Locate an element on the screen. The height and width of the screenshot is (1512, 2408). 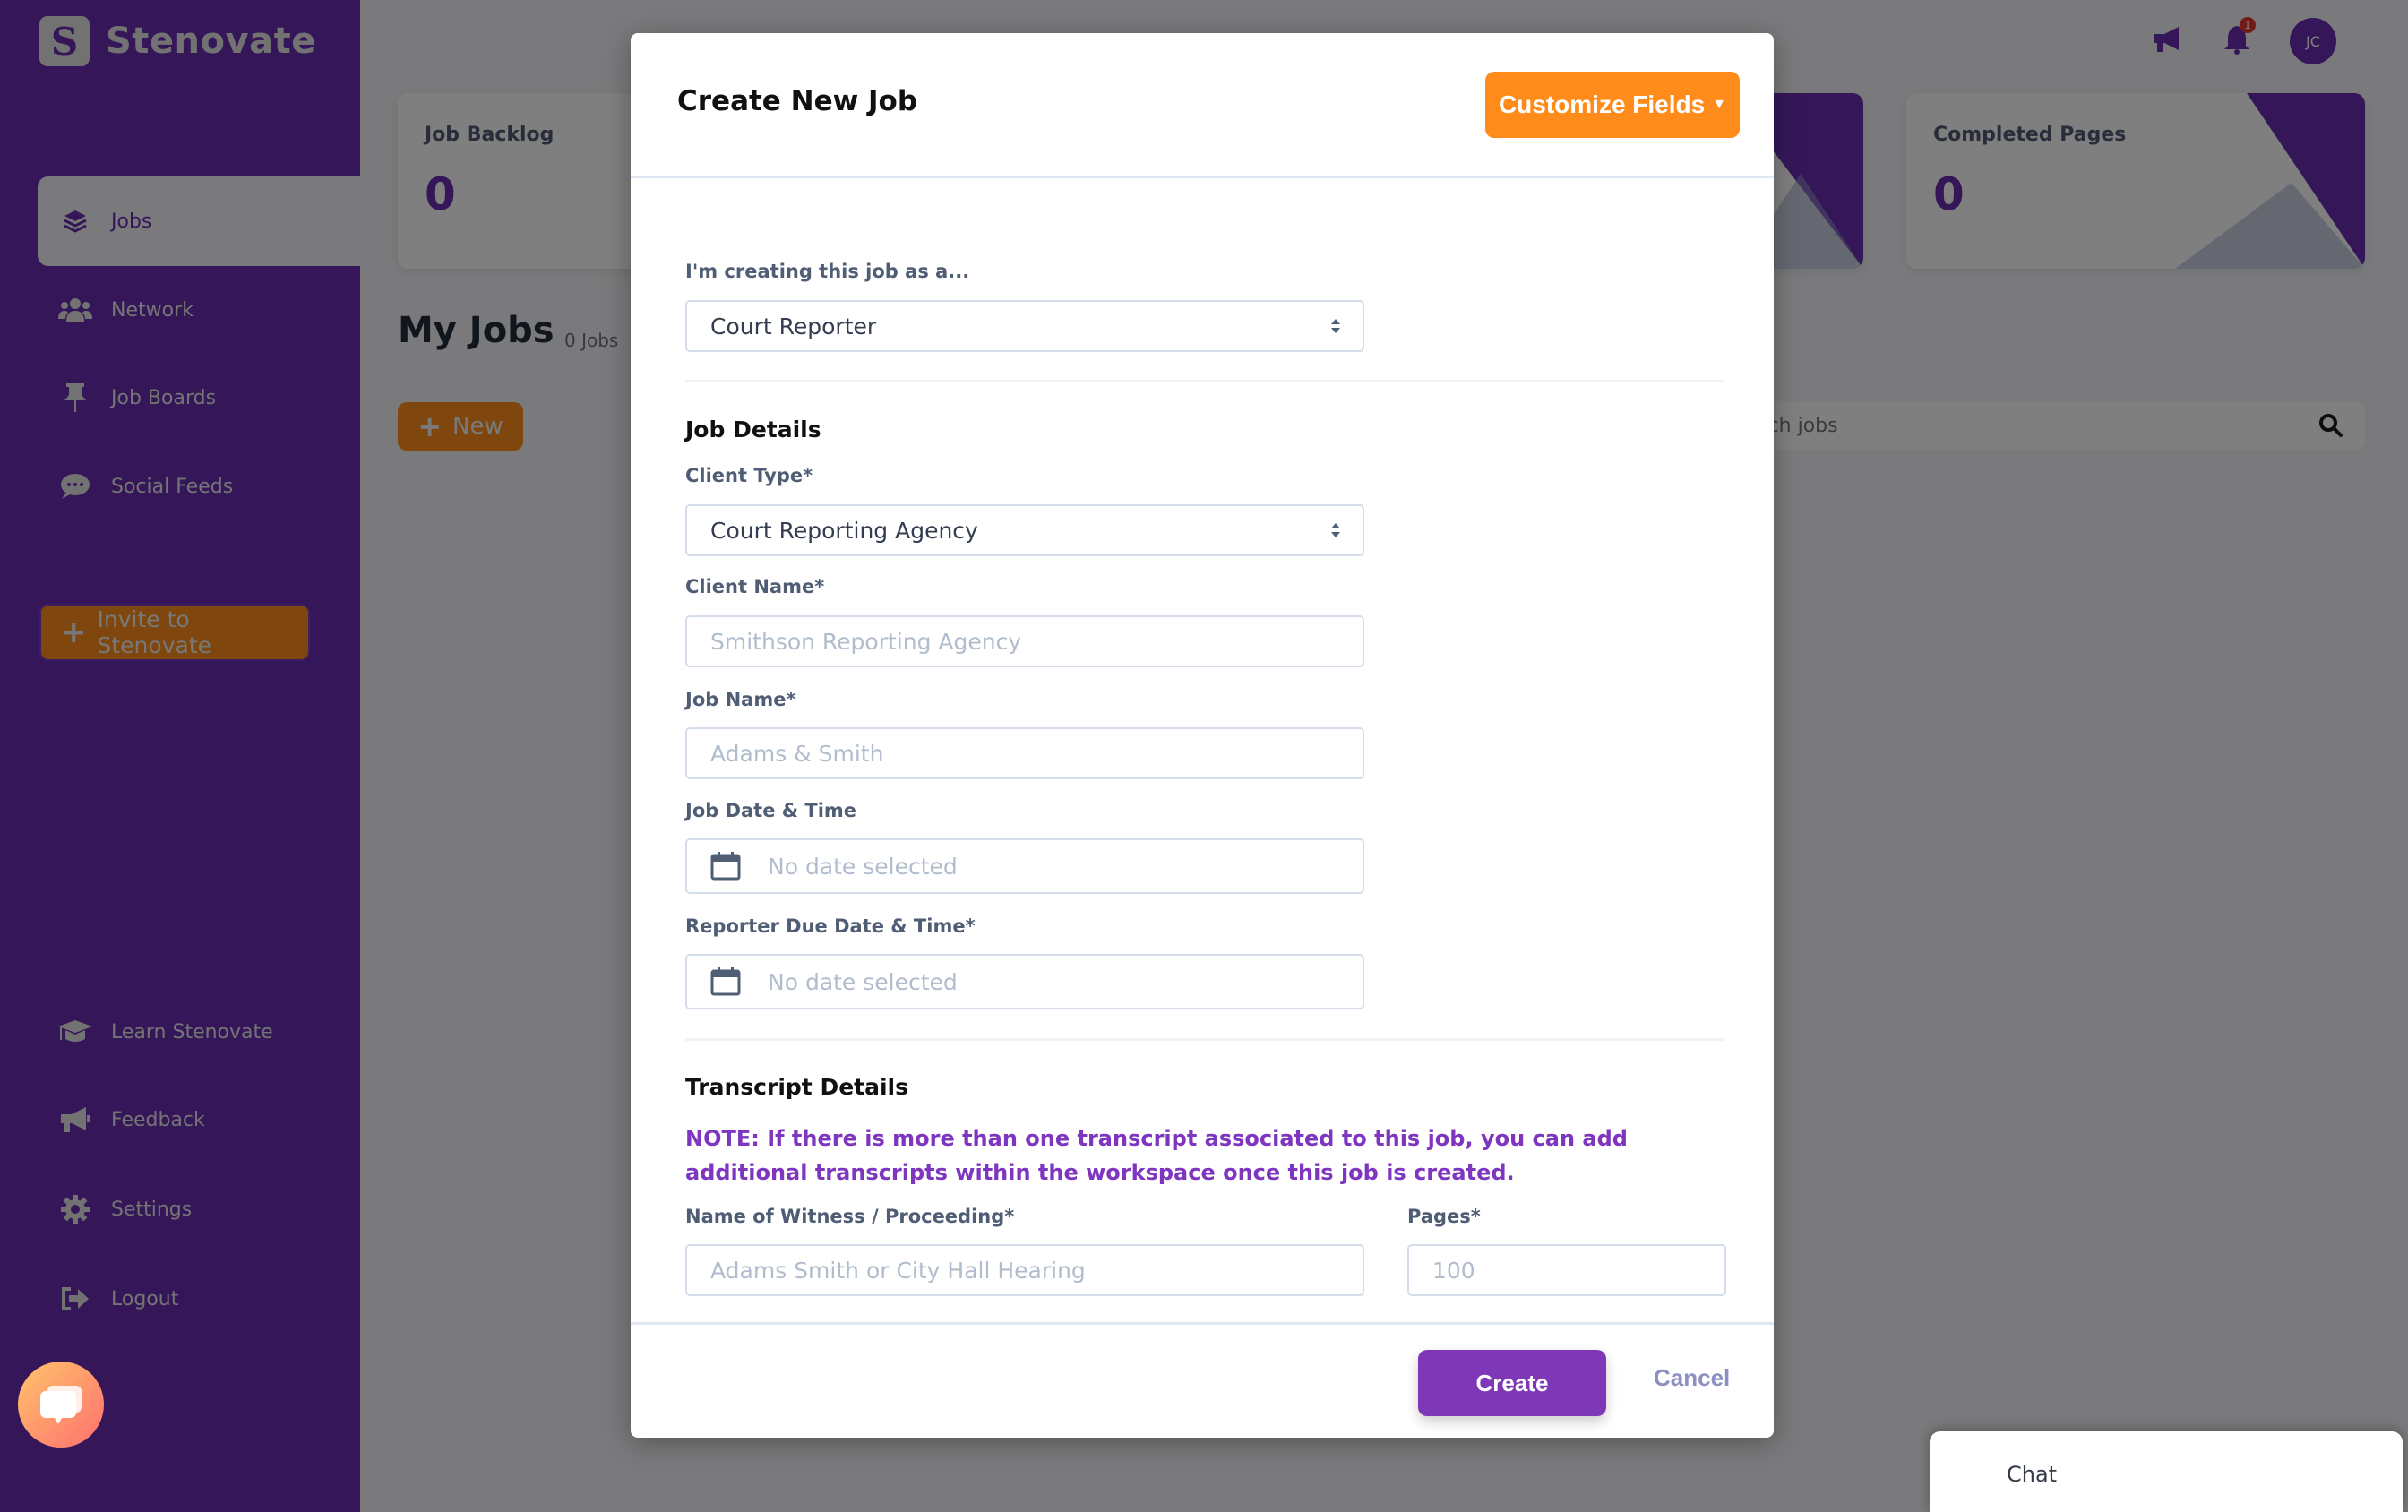
client-type-select: Court Reporting Agency is located at coordinates (1025, 530).